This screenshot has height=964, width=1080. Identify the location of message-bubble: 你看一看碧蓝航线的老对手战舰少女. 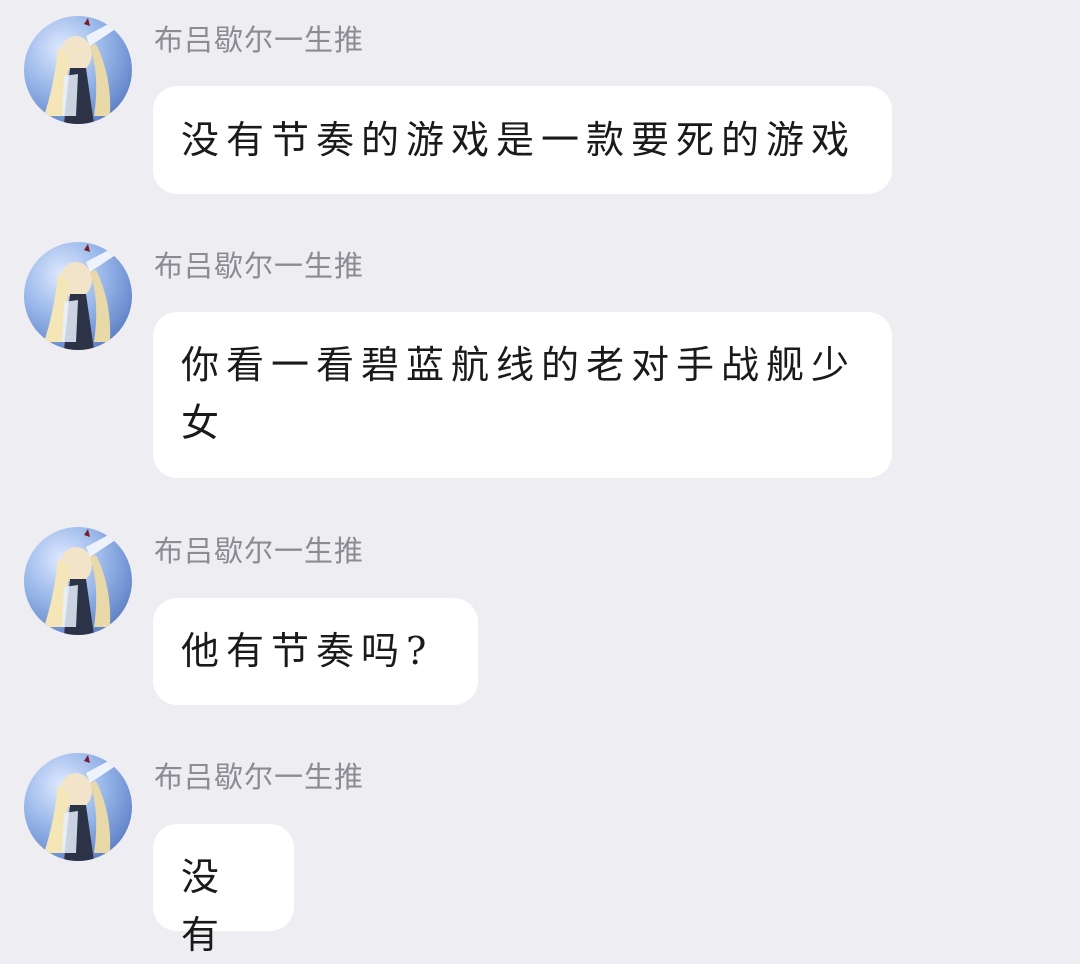
(522, 395).